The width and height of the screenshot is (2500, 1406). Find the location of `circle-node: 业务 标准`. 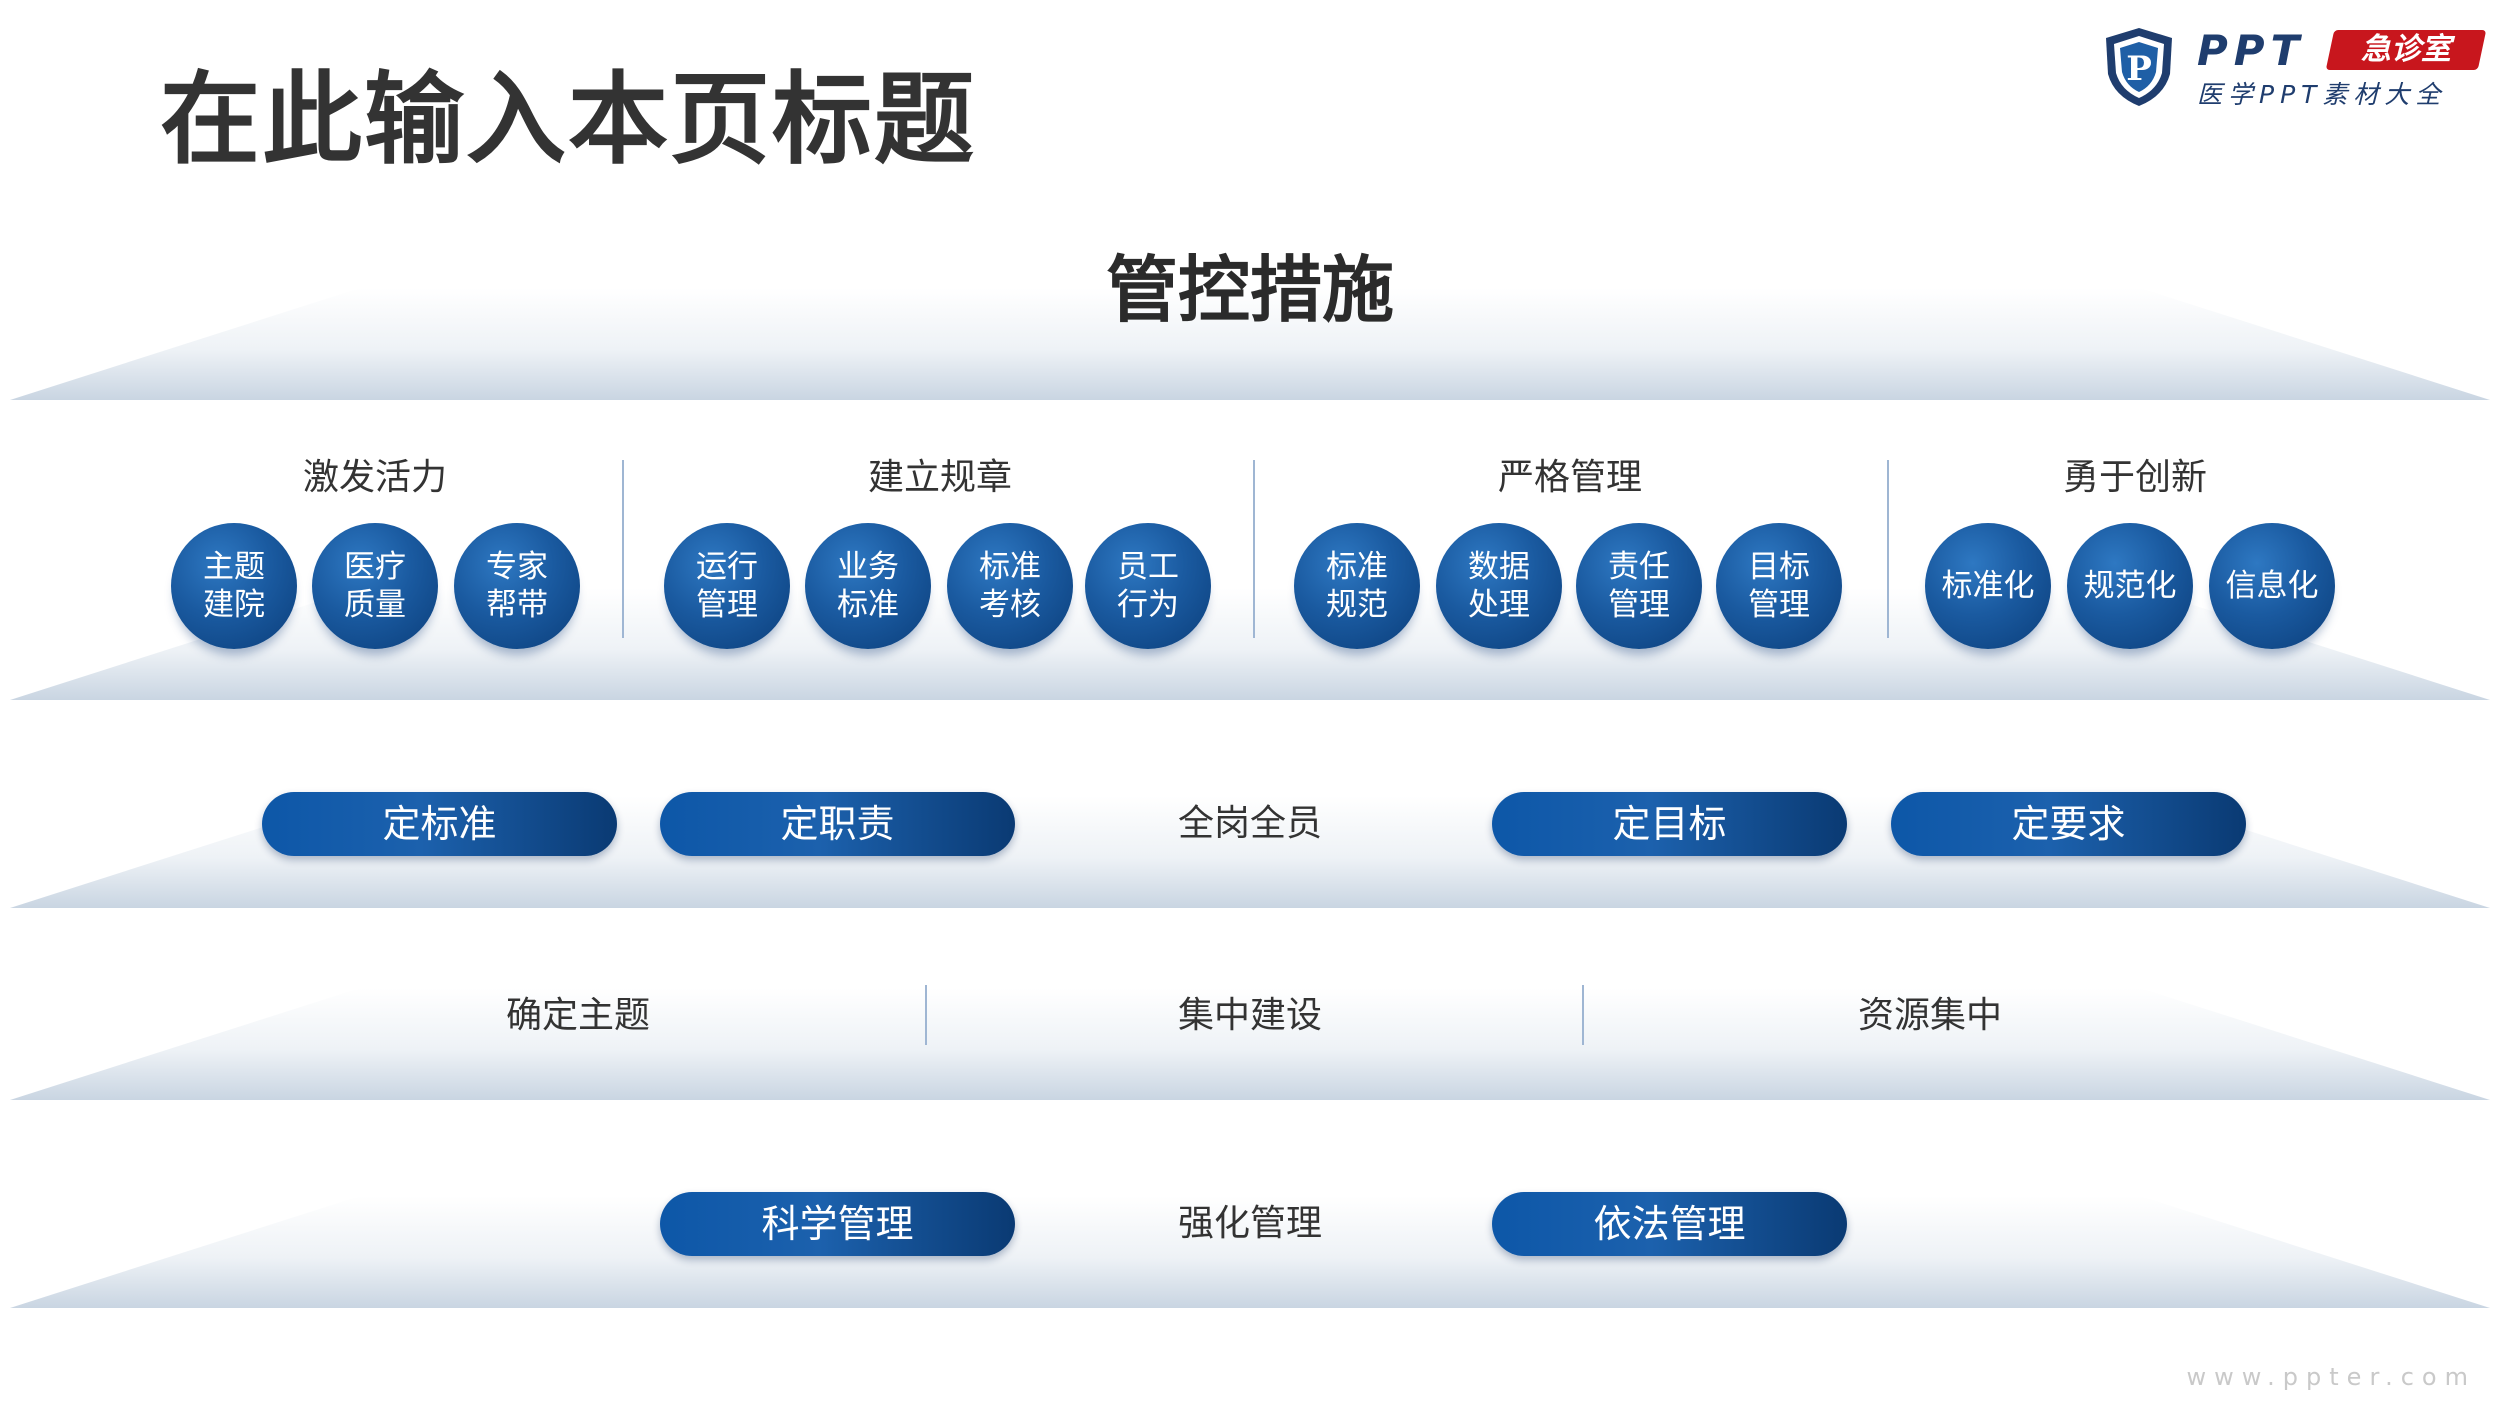

circle-node: 业务 标准 is located at coordinates (868, 586).